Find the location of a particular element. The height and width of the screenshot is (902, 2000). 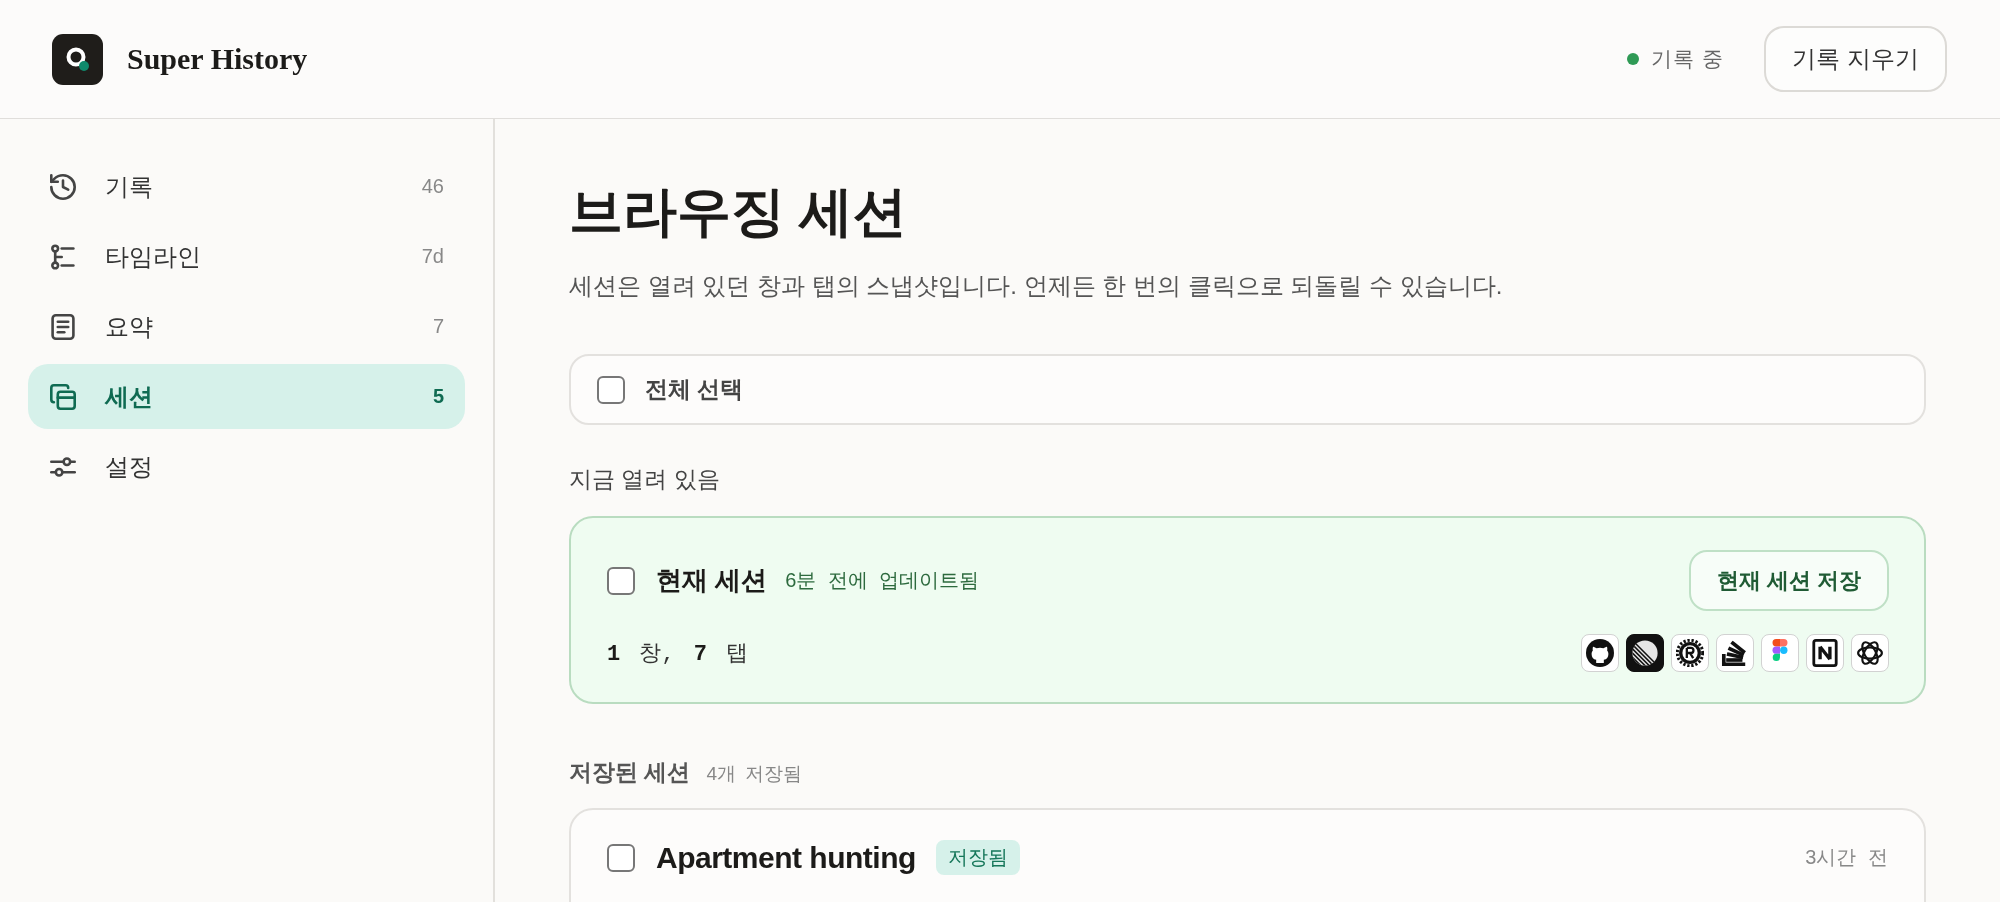

saved-badge: 저장됨 is located at coordinates (977, 857).